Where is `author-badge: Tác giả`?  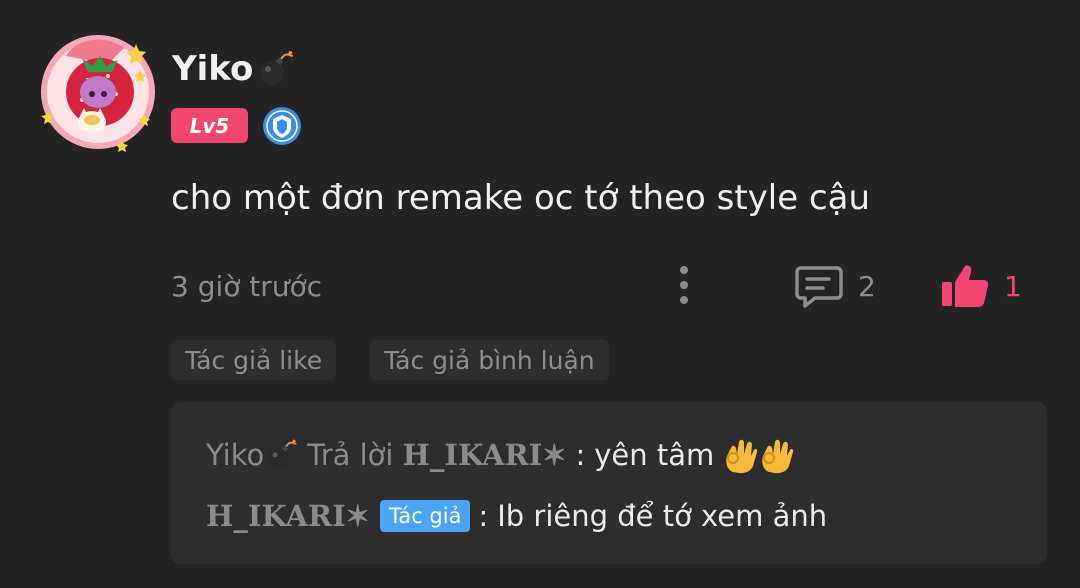 author-badge: Tác giả is located at coordinates (425, 516).